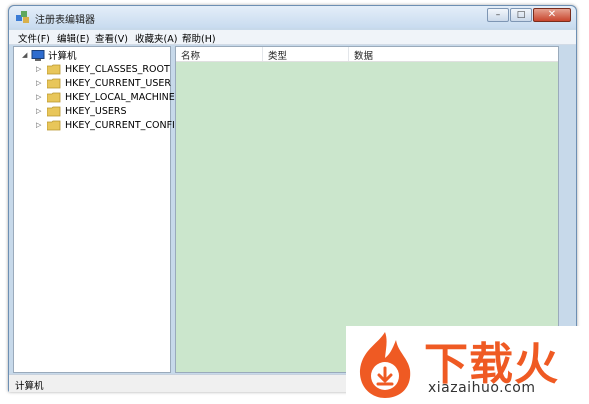 The width and height of the screenshot is (589, 404). What do you see at coordinates (363, 55) in the screenshot?
I see `column-header-data: 数据` at bounding box center [363, 55].